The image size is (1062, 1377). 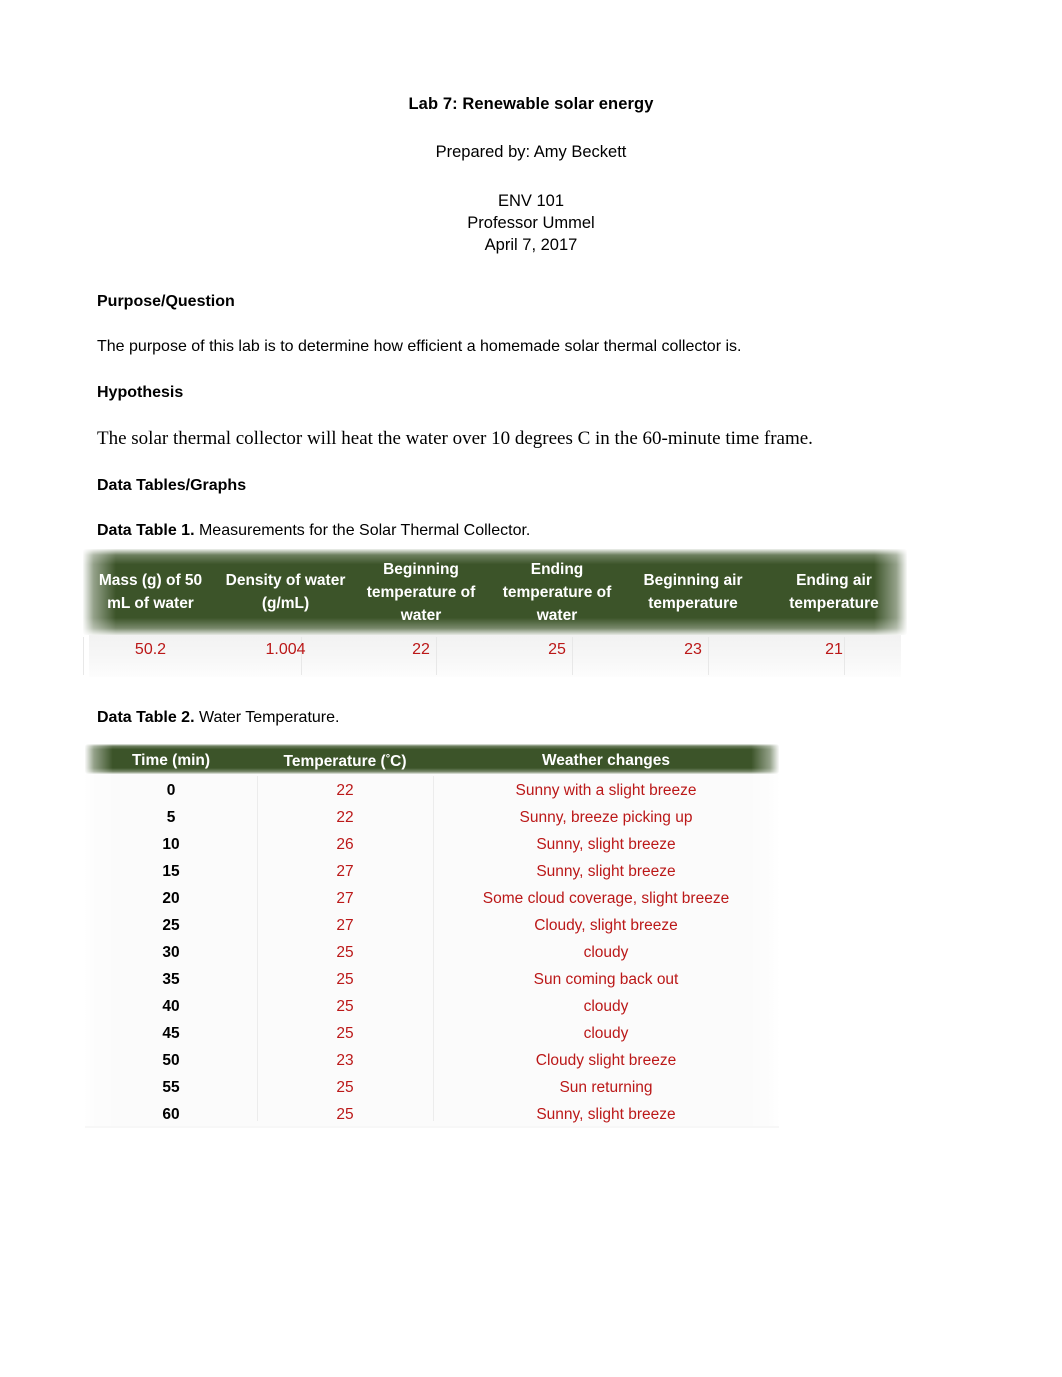 I want to click on document-date: April 7, 2017, so click(x=531, y=245).